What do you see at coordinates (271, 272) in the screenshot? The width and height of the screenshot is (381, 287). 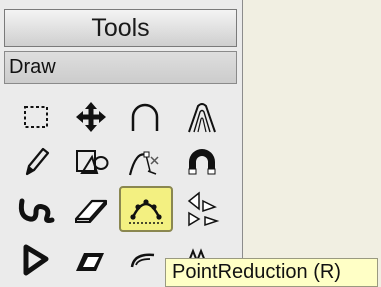 I see `tool-tooltip: PointReduction (R)` at bounding box center [271, 272].